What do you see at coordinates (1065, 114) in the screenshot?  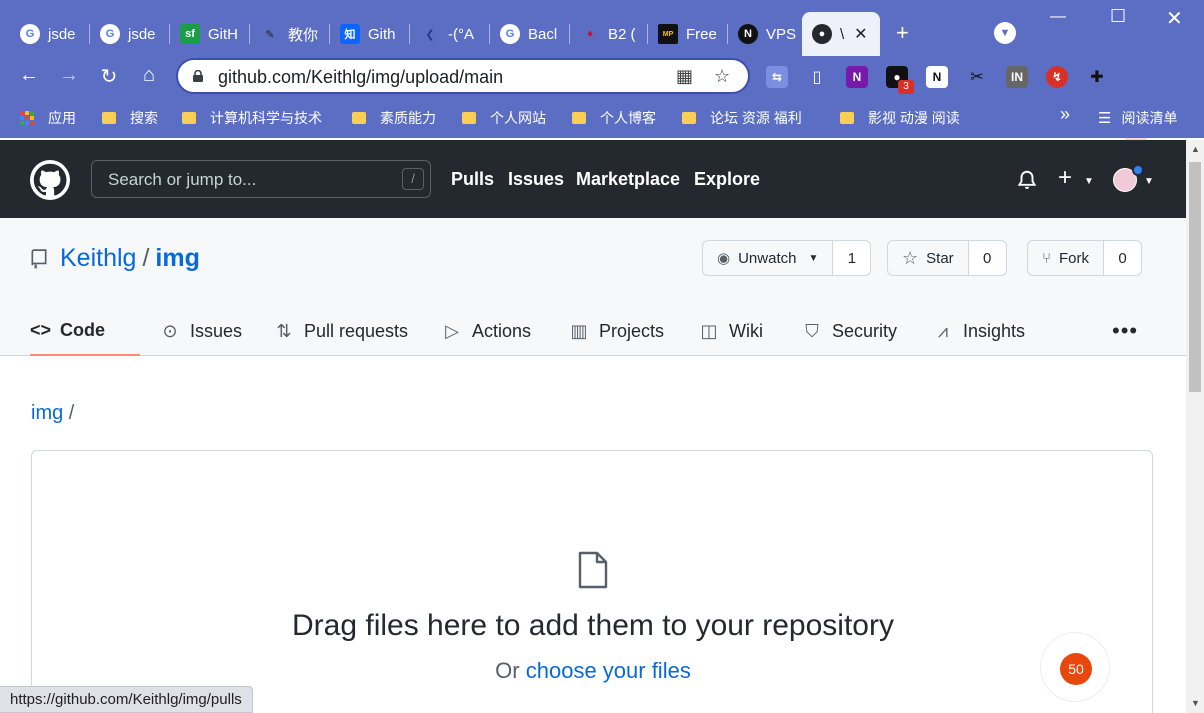 I see `bookmarks-overflow-icon: »` at bounding box center [1065, 114].